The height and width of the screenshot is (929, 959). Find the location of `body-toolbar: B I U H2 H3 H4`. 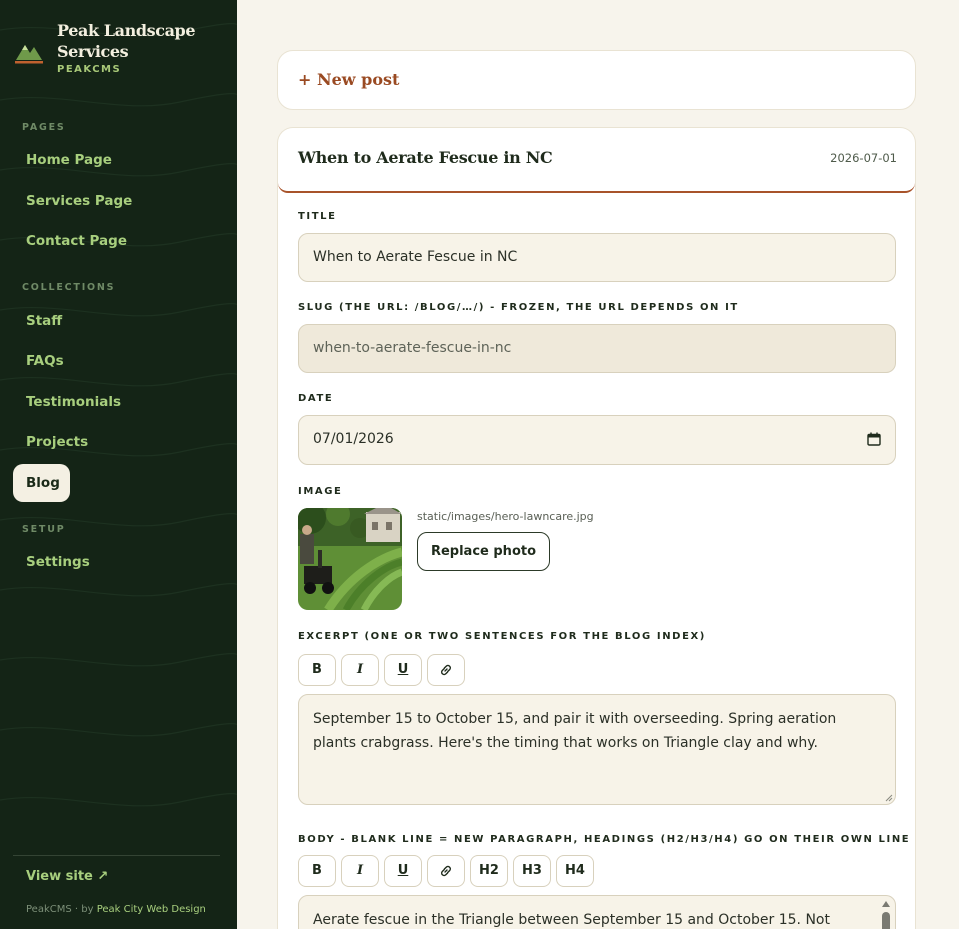

body-toolbar: B I U H2 H3 H4 is located at coordinates (446, 871).